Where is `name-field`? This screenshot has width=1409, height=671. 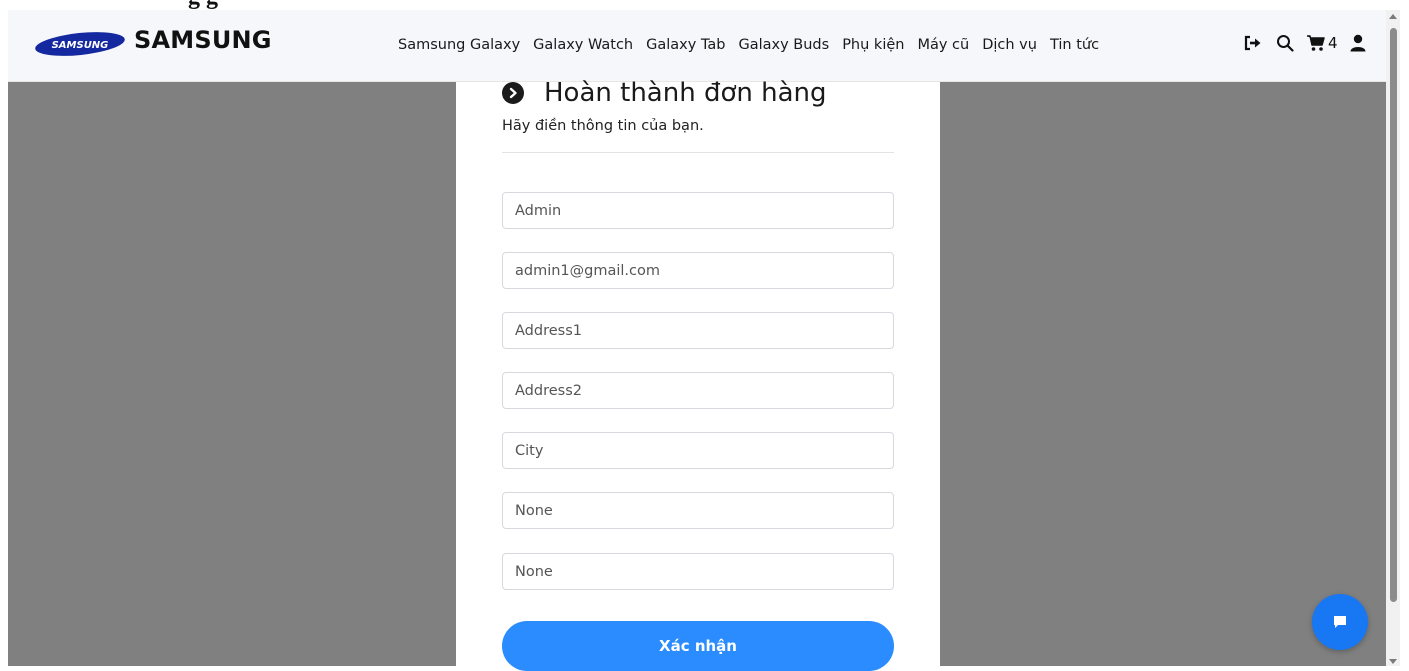 name-field is located at coordinates (698, 210).